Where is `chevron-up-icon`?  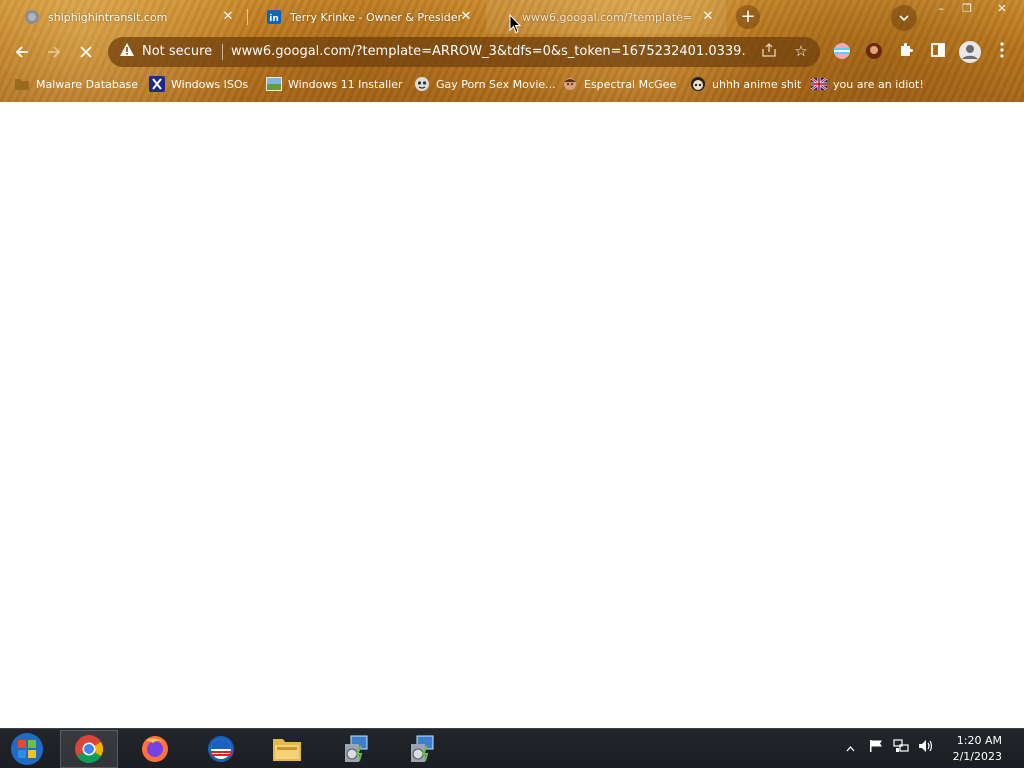 chevron-up-icon is located at coordinates (850, 749).